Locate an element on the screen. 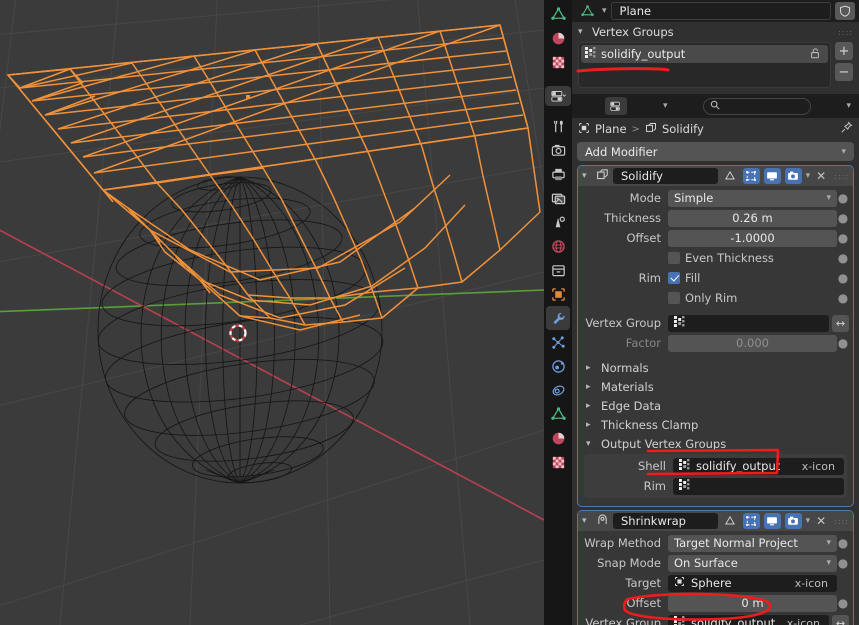 The image size is (859, 625). add-vertex-group-button: + is located at coordinates (844, 51).